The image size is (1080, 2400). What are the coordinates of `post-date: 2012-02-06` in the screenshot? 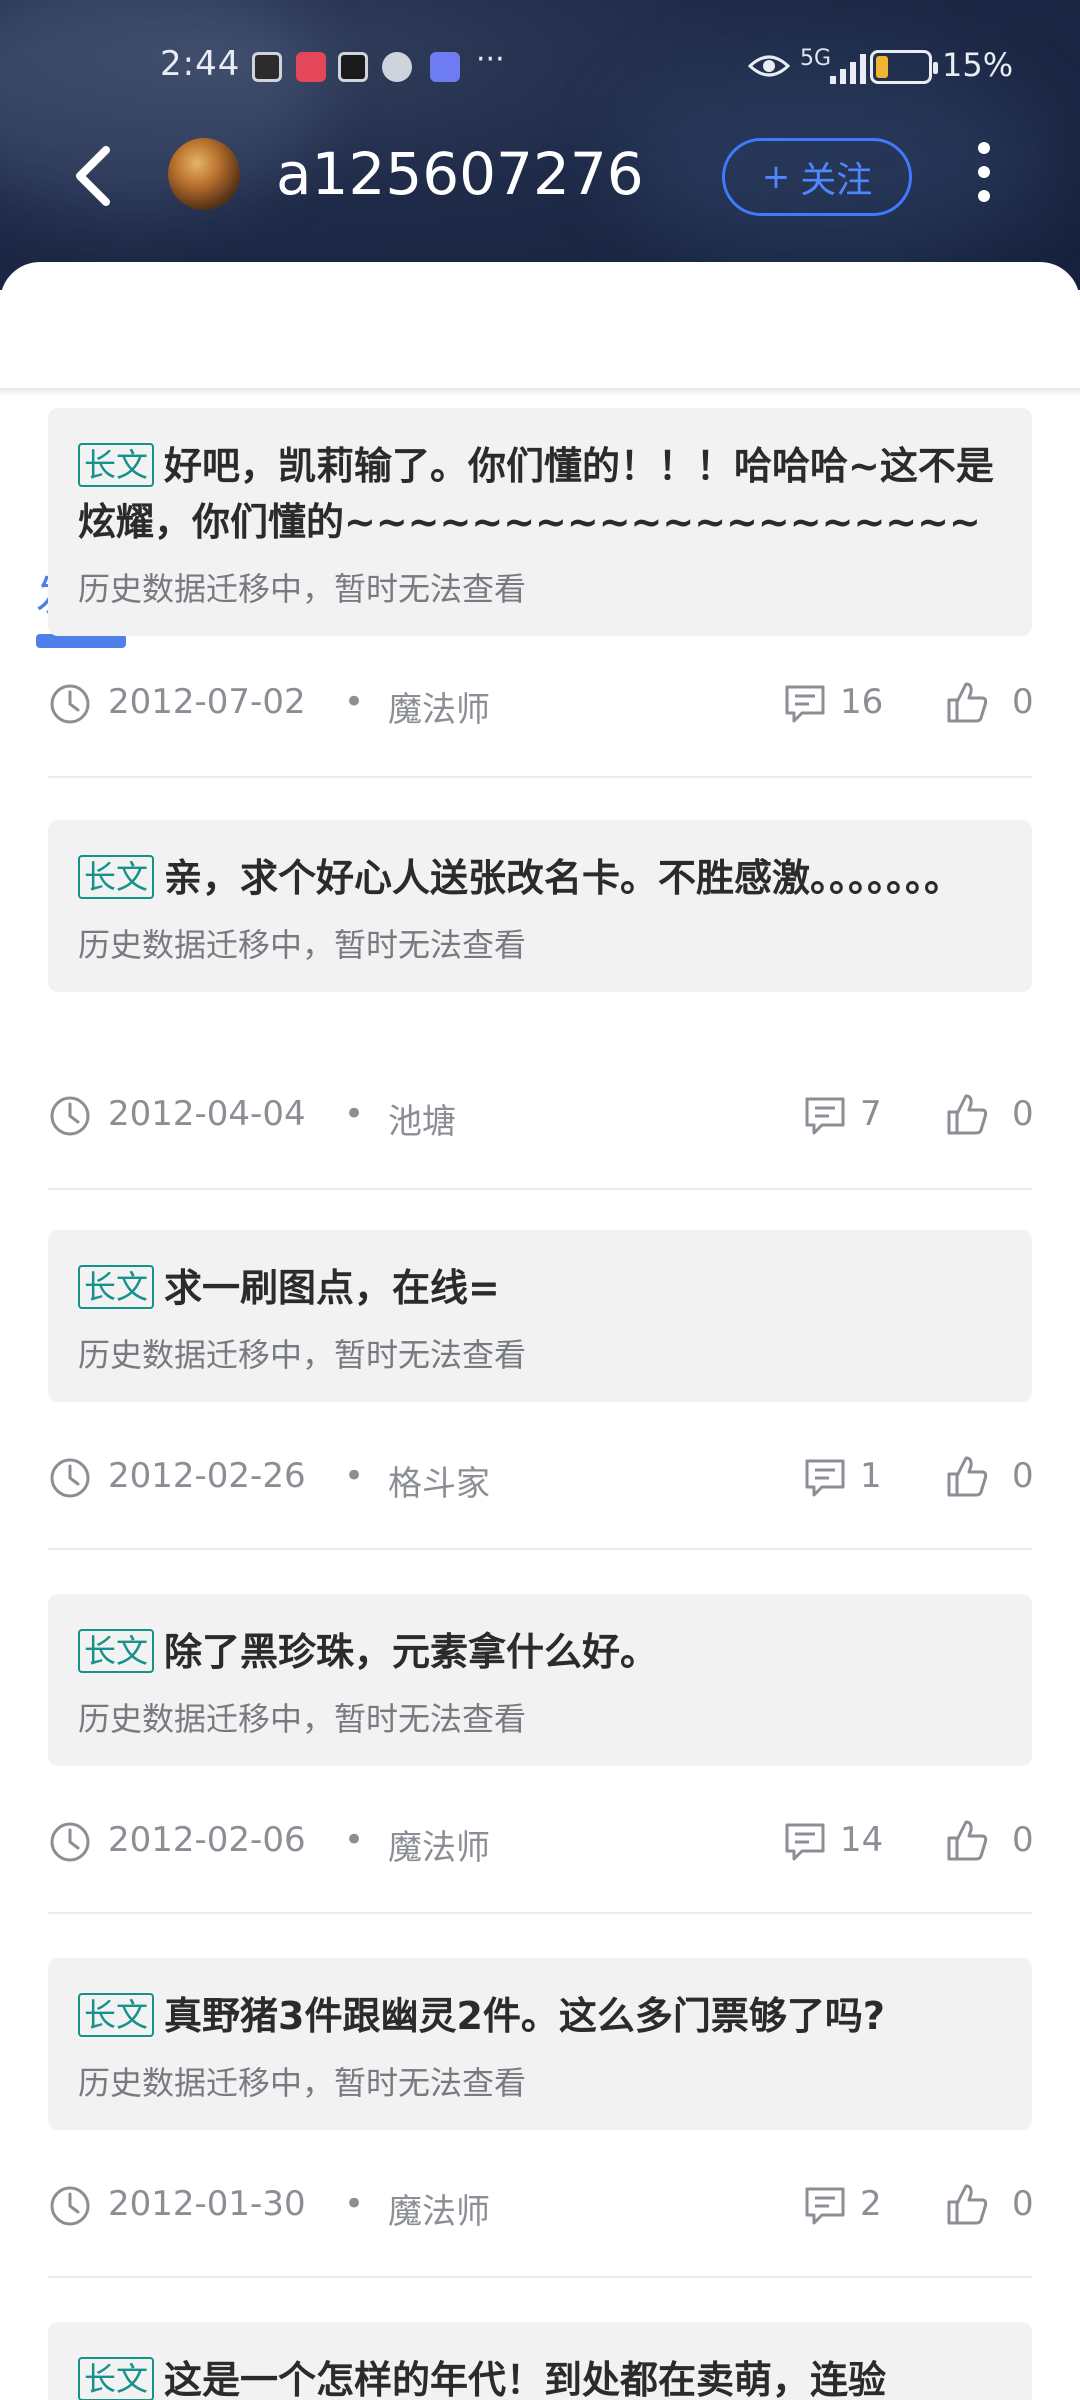 It's located at (207, 1840).